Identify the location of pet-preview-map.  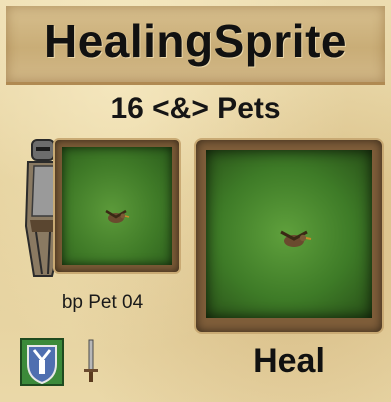
(117, 206).